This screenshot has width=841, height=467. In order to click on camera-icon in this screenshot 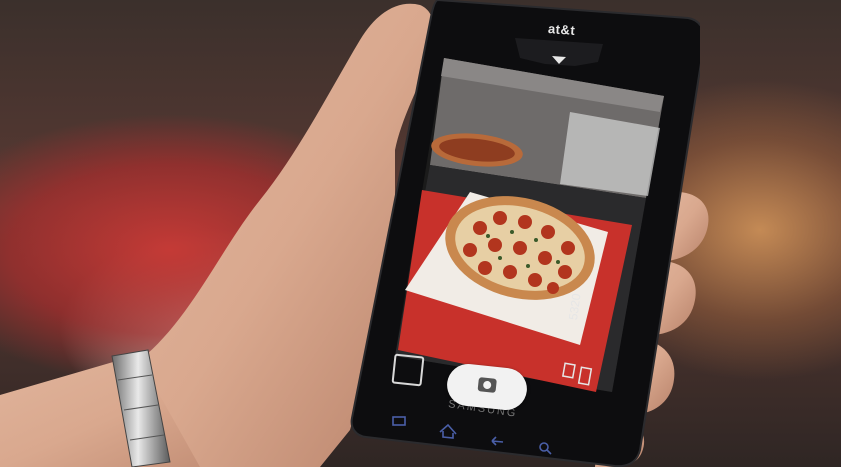, I will do `click(487, 385)`.